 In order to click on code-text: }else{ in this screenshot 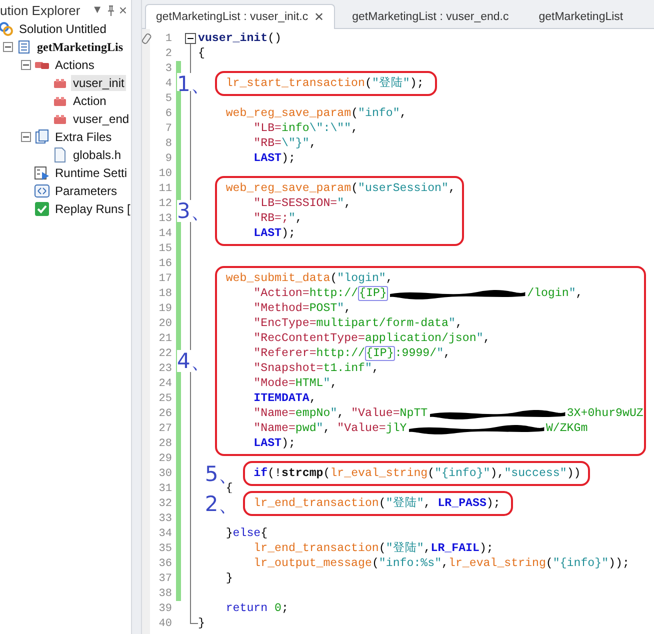, I will do `click(247, 533)`.